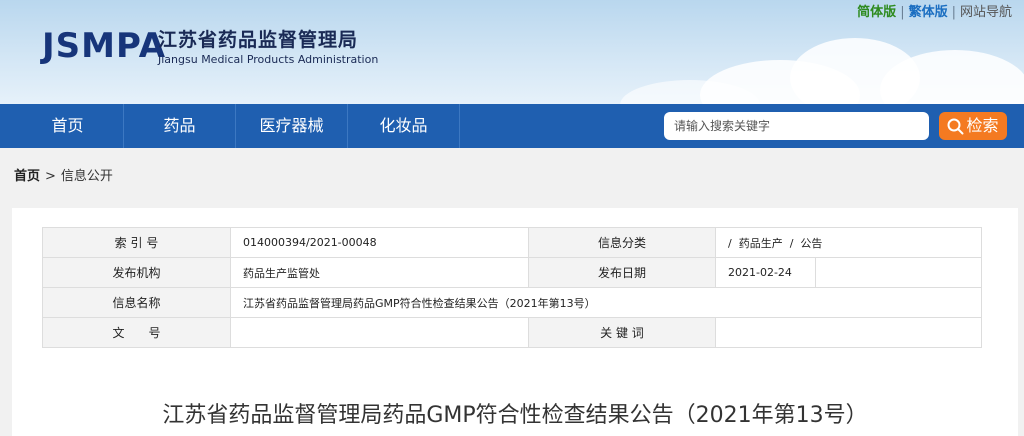 This screenshot has width=1024, height=436. I want to click on search-button-label: 检索, so click(982, 125).